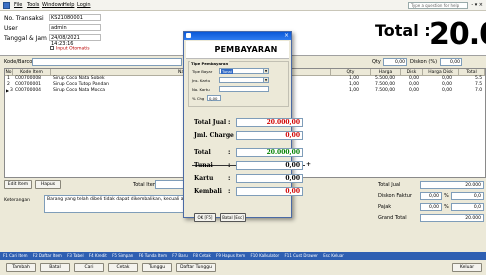 The image size is (486, 275). What do you see at coordinates (75, 17) in the screenshot?
I see `no-transaksi-field: KS21080001` at bounding box center [75, 17].